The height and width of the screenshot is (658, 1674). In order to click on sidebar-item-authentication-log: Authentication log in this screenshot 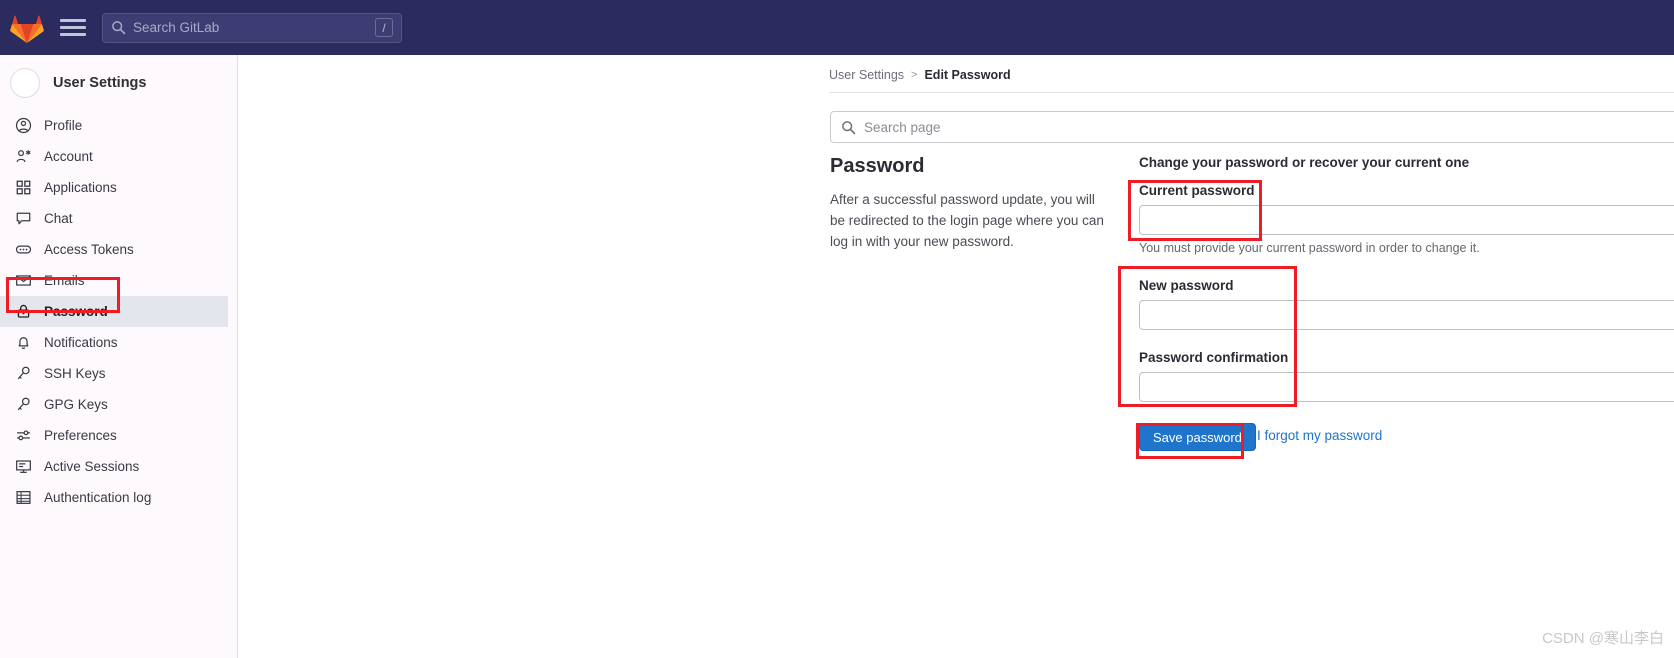, I will do `click(118, 497)`.